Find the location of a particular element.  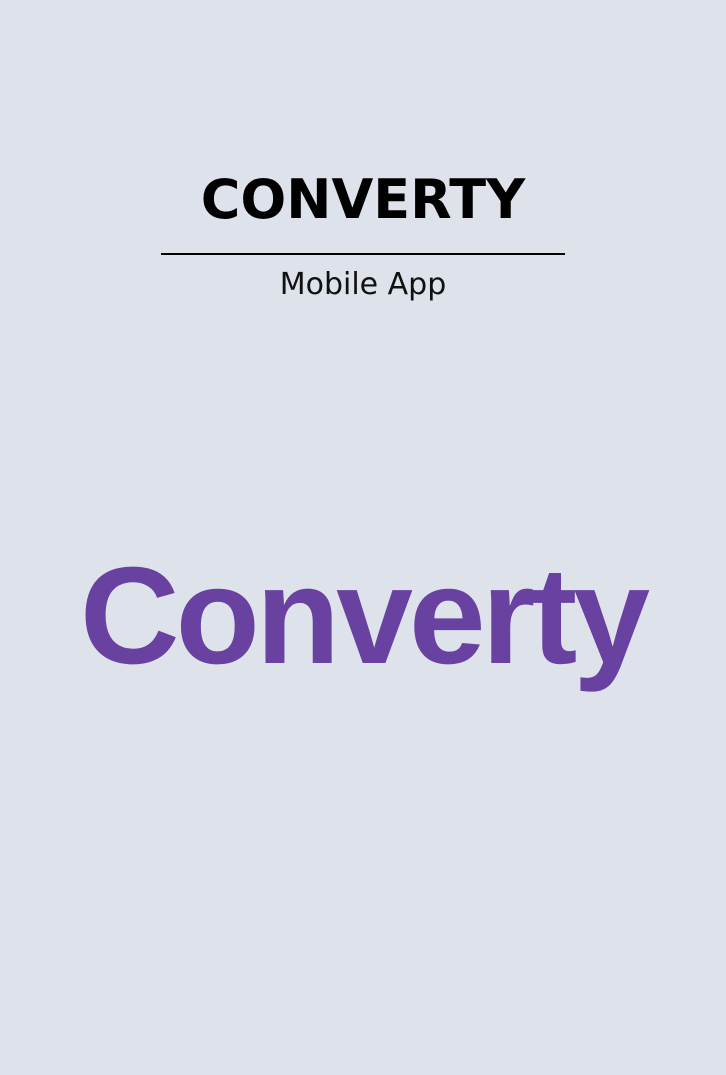

brand-logo: Converty is located at coordinates (364, 616).